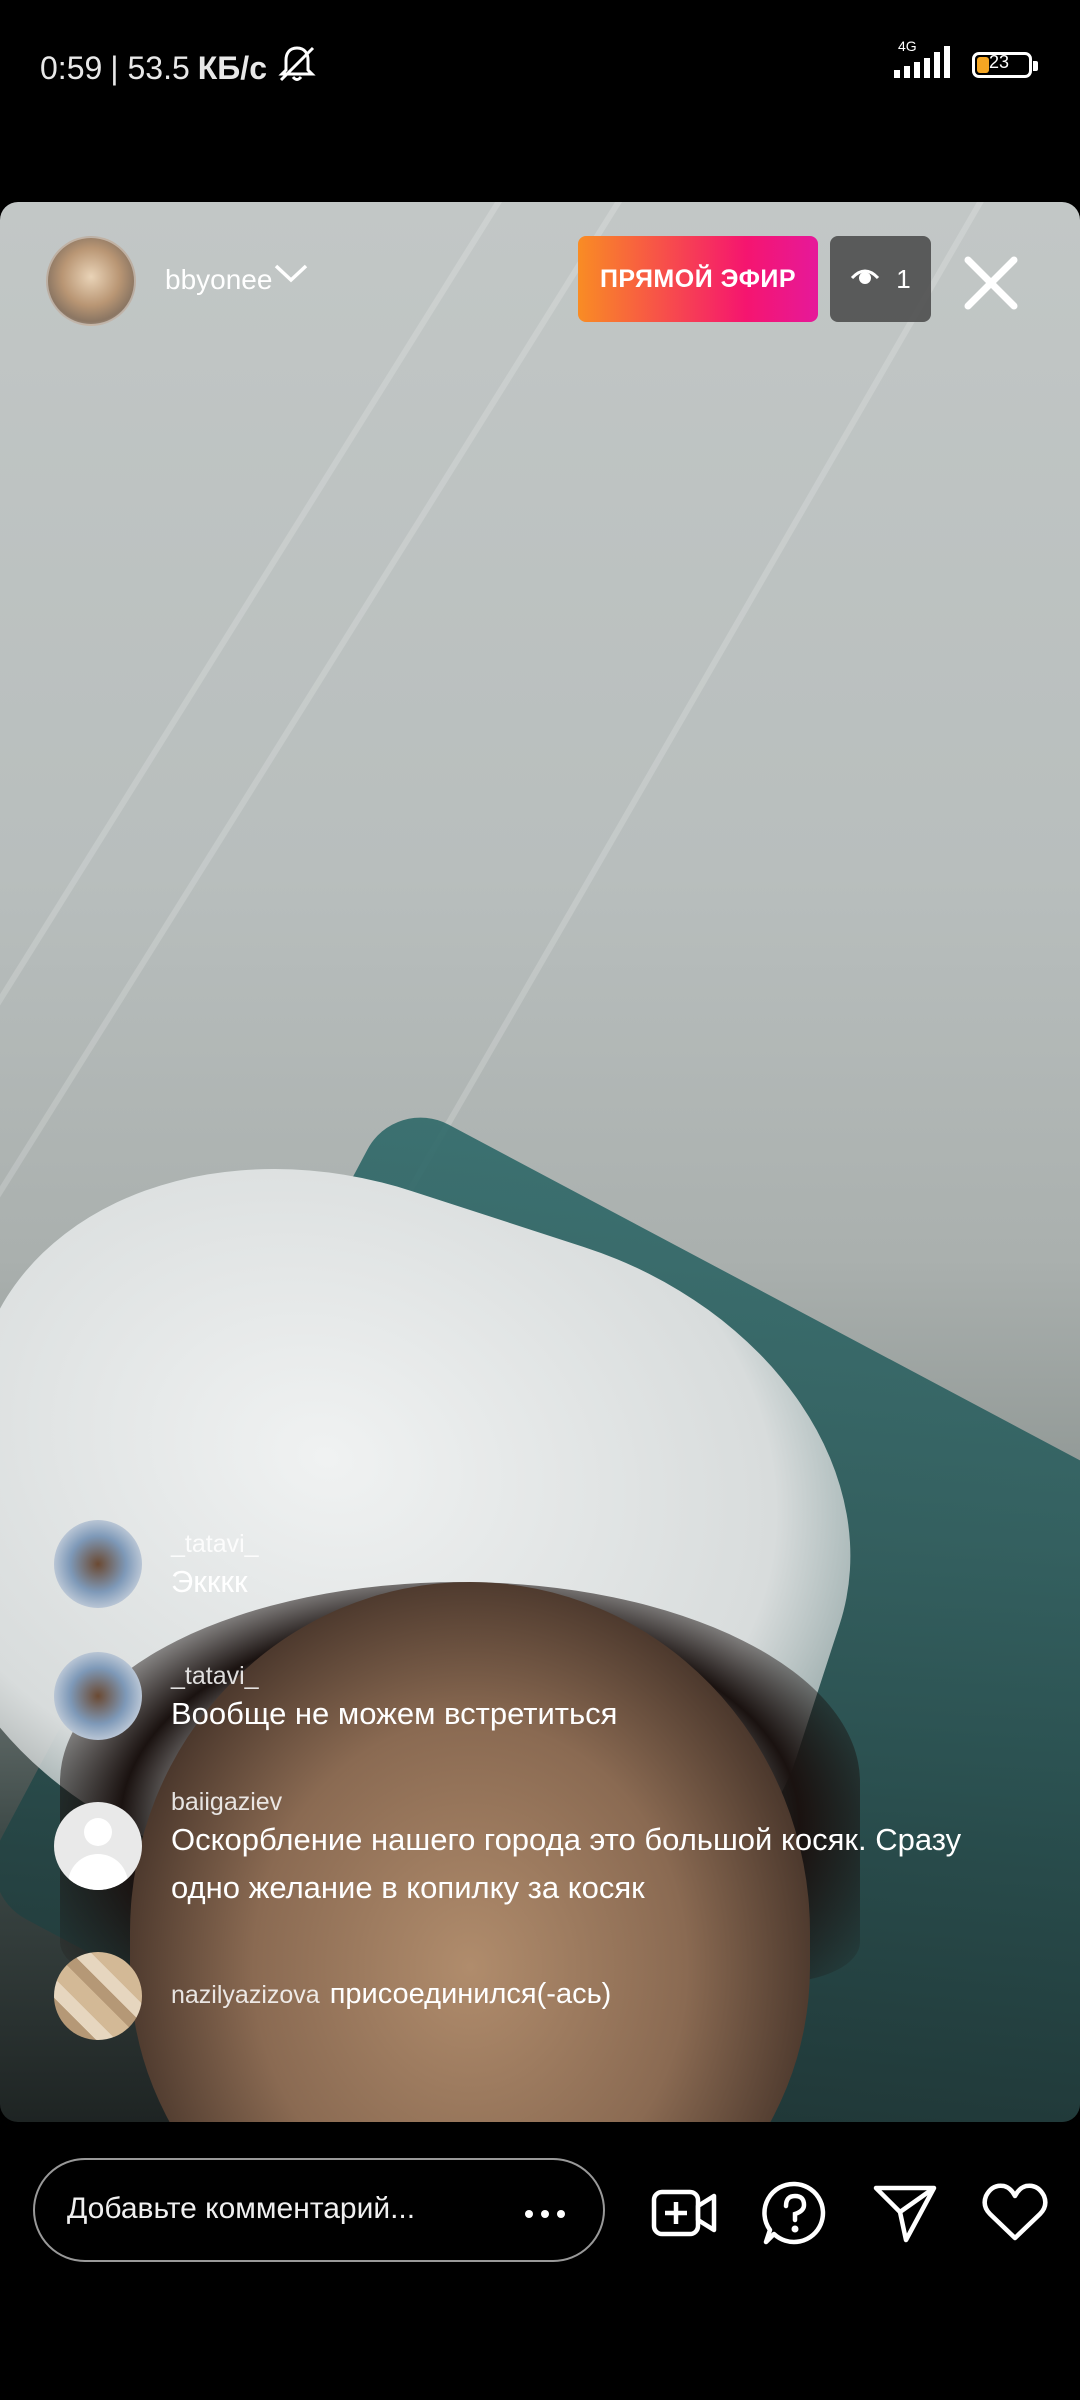 The image size is (1080, 2400). I want to click on joiner-avatar, so click(98, 1996).